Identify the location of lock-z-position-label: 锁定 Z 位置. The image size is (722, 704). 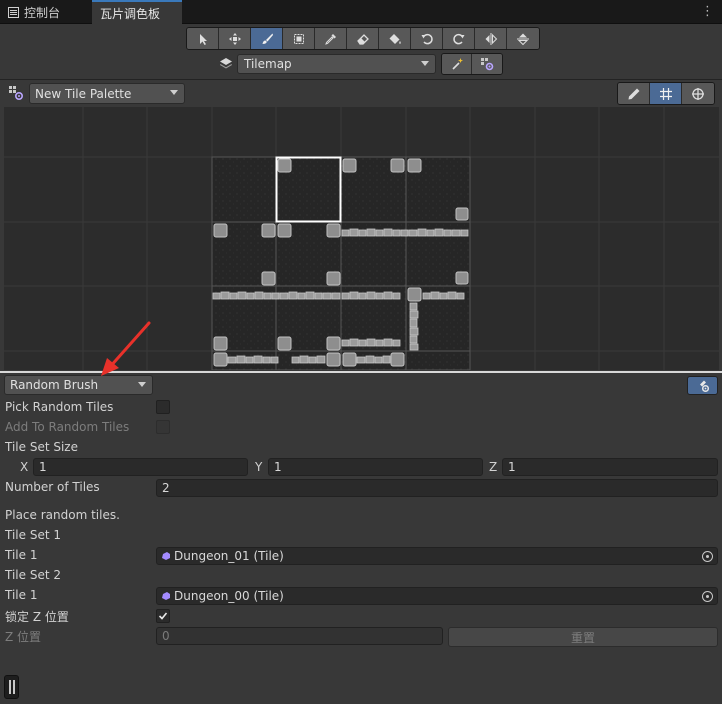
(37, 616).